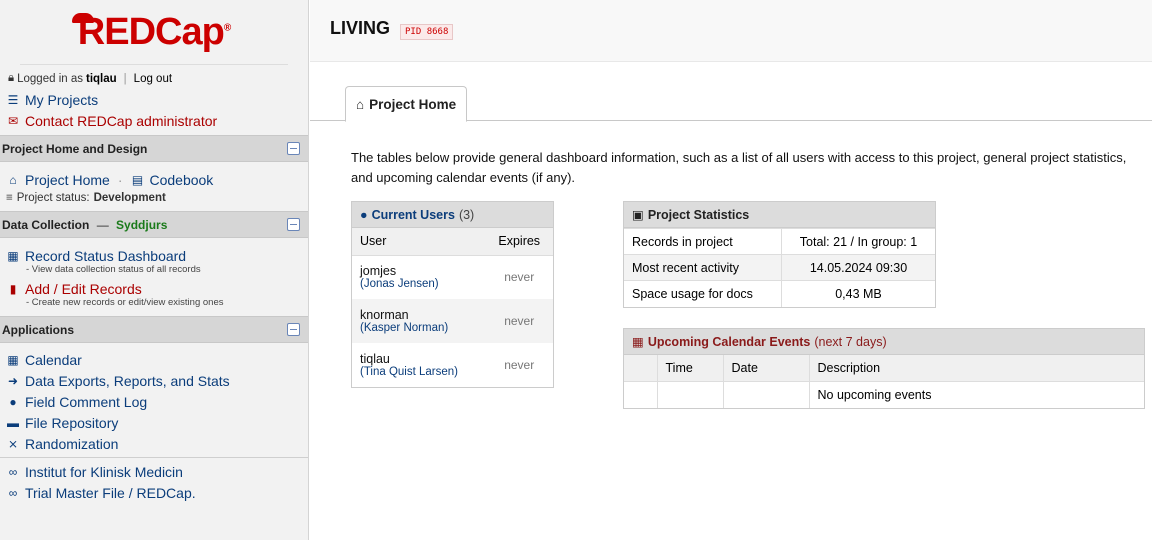 This screenshot has width=1152, height=540. Describe the element at coordinates (638, 215) in the screenshot. I see `clipboard-icon: ▣` at that location.